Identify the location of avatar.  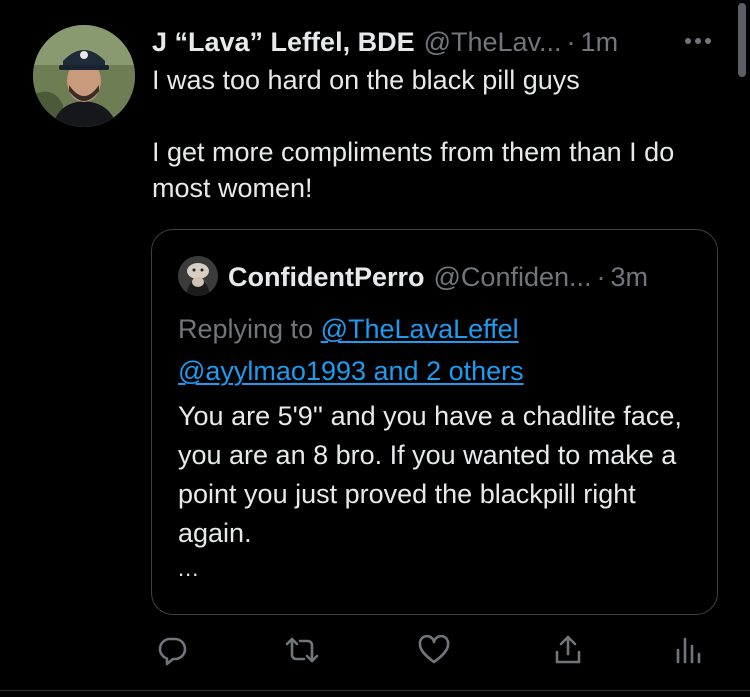
(84, 76).